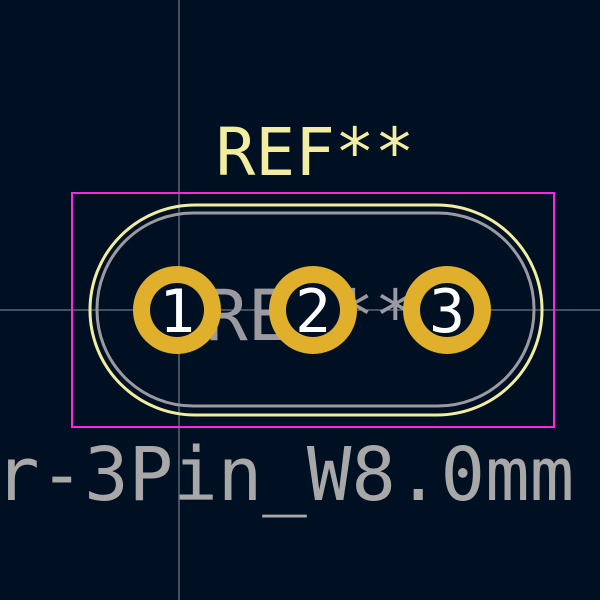 The height and width of the screenshot is (600, 600). I want to click on pad-3-number: 3, so click(447, 312).